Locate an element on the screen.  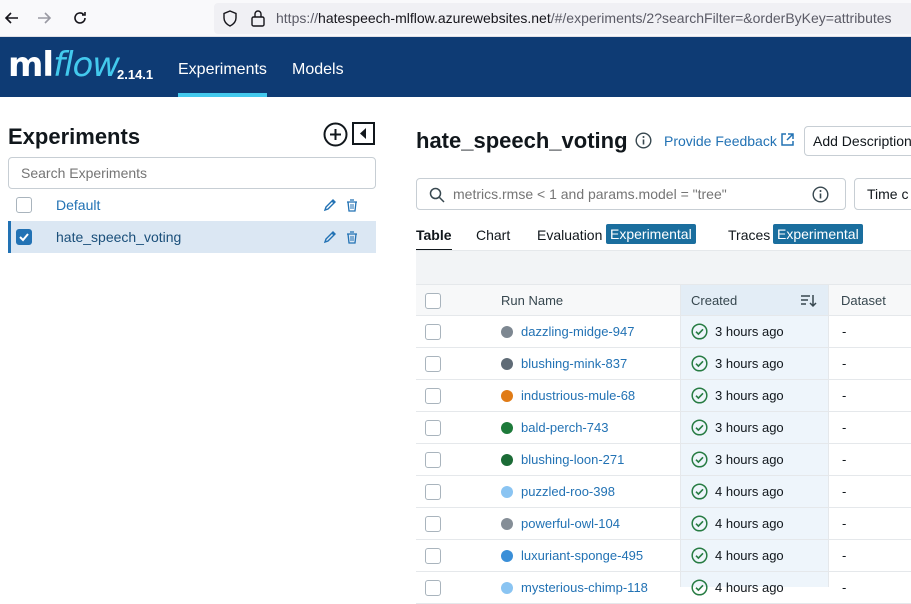
run-name-link: industrious-mule-68 is located at coordinates (578, 395).